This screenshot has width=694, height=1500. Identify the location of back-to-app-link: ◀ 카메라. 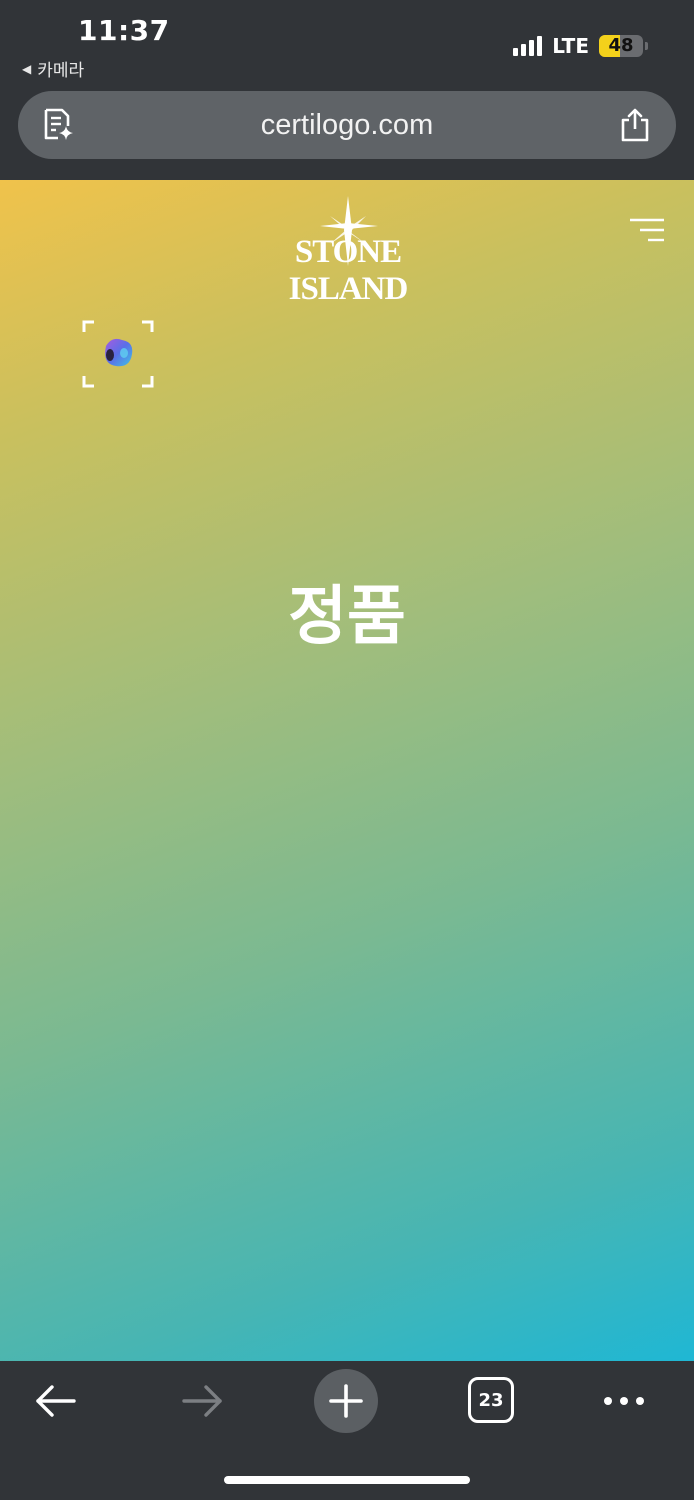
(53, 68).